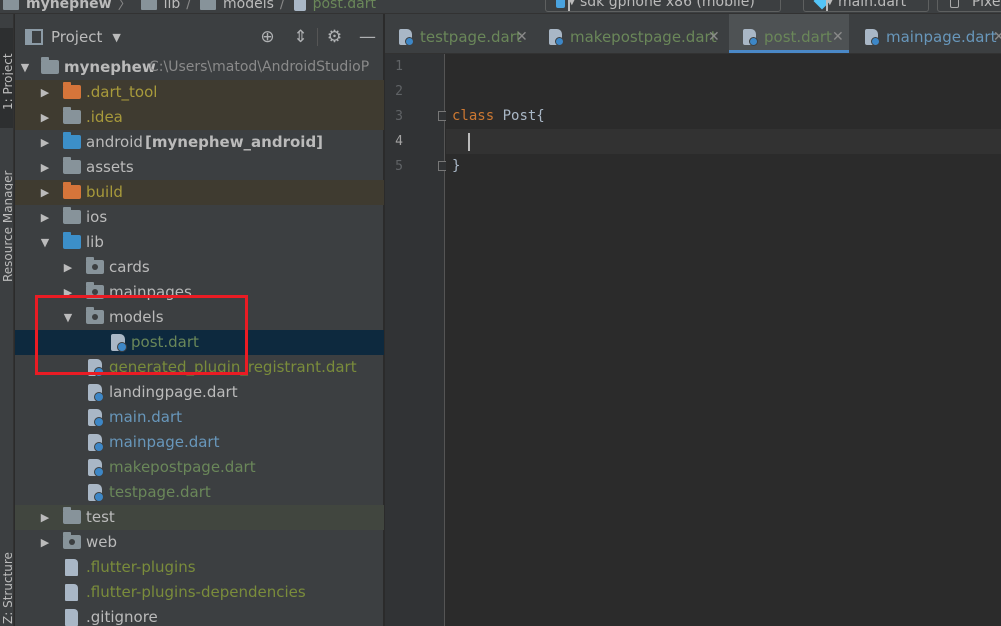 This screenshot has height=626, width=1001. What do you see at coordinates (6, 224) in the screenshot?
I see `resource-manager-tool-tab: Resource Manager` at bounding box center [6, 224].